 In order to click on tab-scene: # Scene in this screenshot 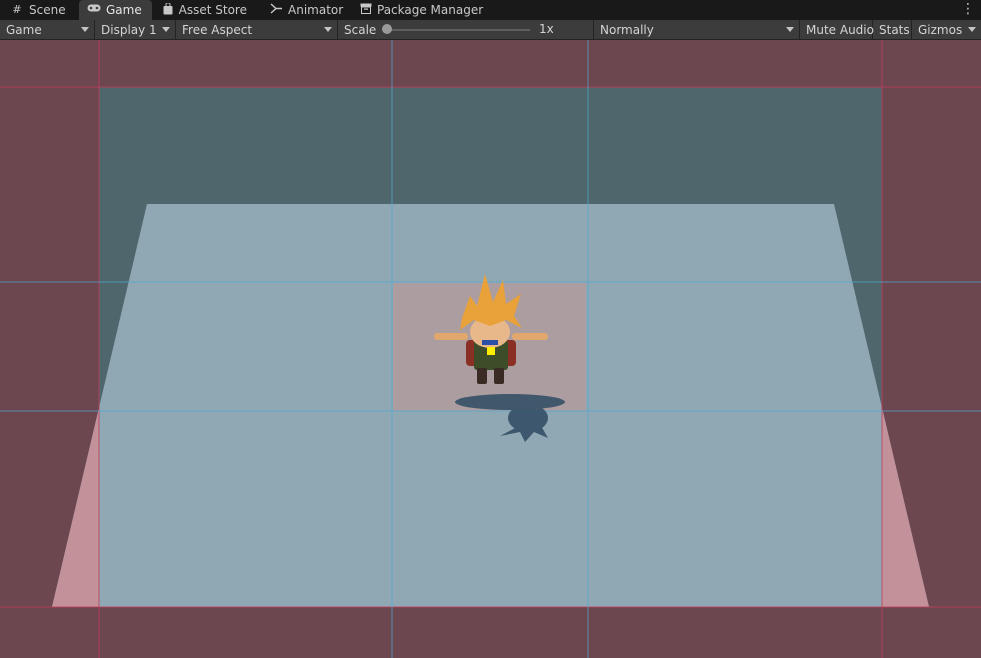, I will do `click(39, 10)`.